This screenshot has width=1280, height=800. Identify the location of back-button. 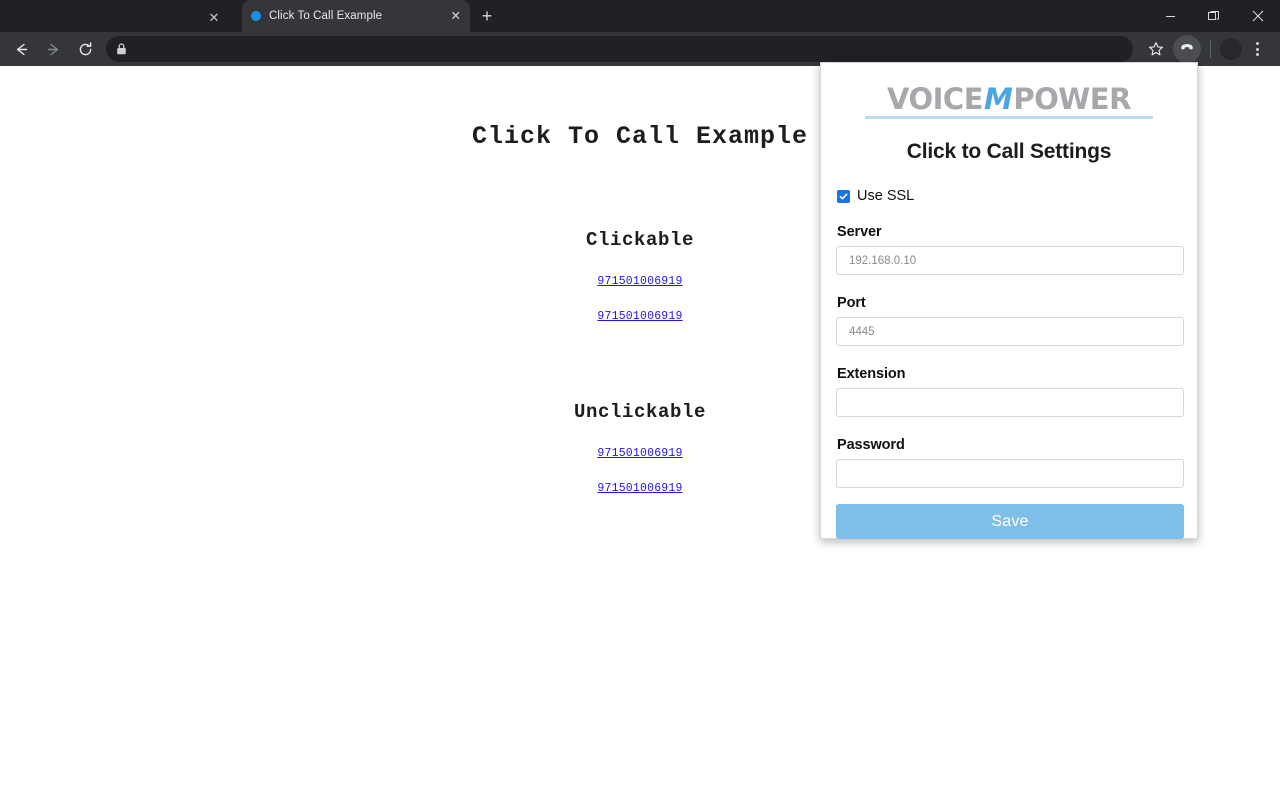
(21, 49).